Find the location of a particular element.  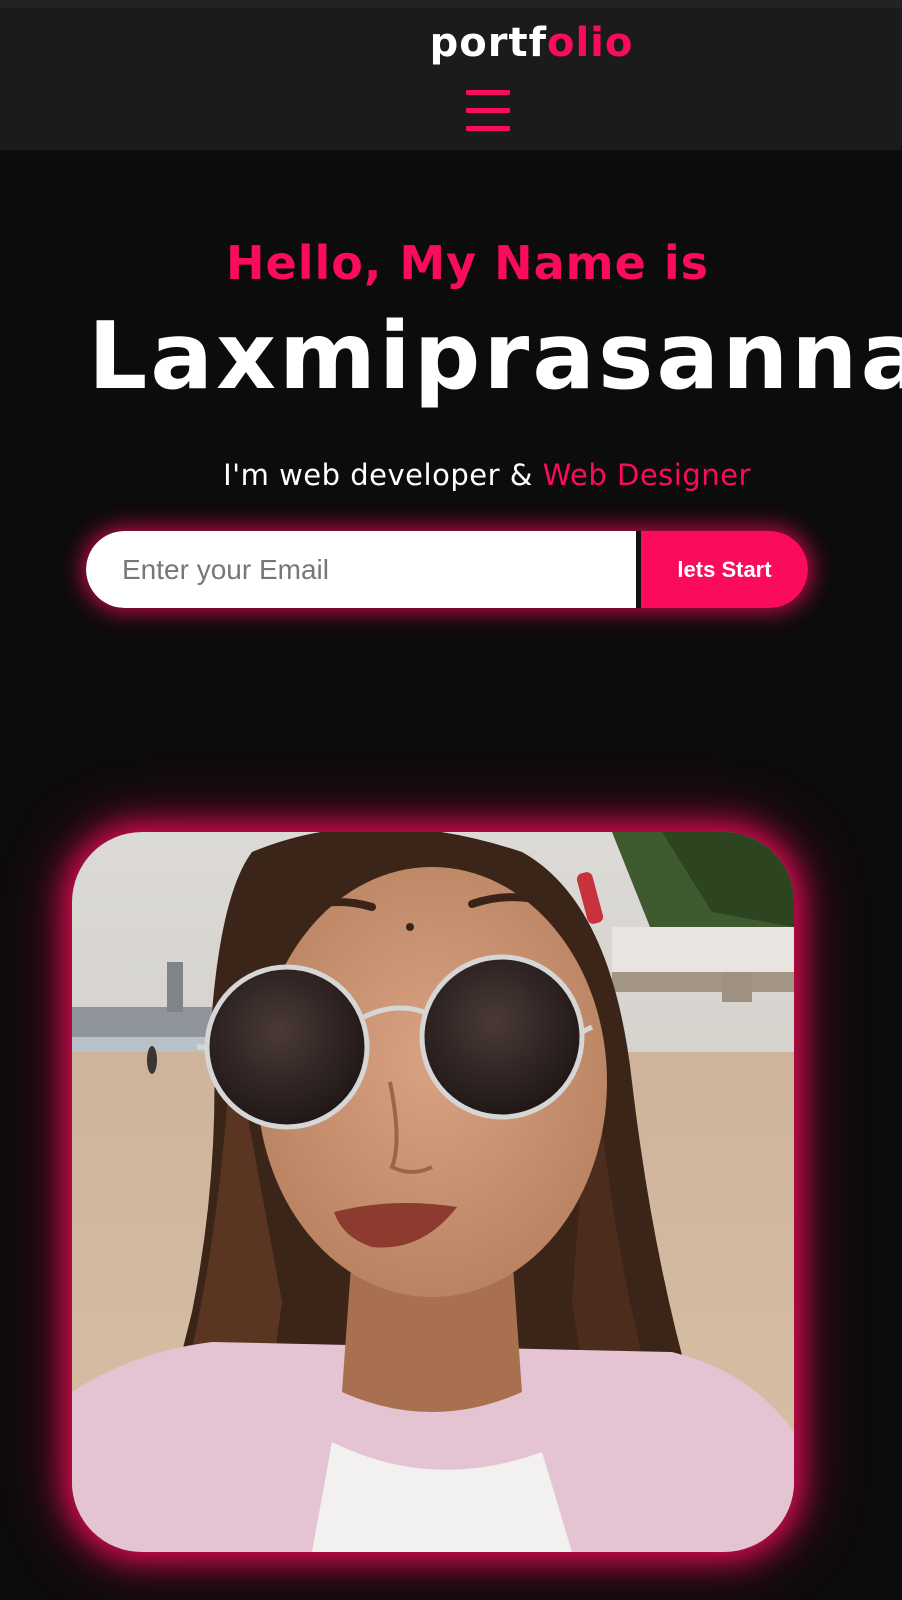

menu-bar-middle is located at coordinates (488, 110).